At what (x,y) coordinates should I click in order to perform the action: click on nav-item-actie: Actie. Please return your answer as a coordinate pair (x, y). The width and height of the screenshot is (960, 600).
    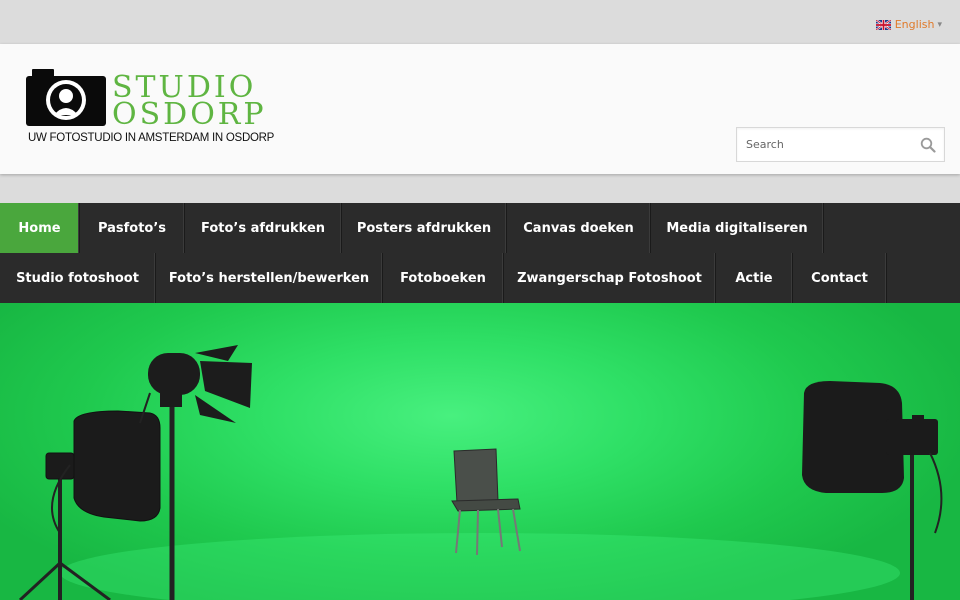
    Looking at the image, I should click on (754, 278).